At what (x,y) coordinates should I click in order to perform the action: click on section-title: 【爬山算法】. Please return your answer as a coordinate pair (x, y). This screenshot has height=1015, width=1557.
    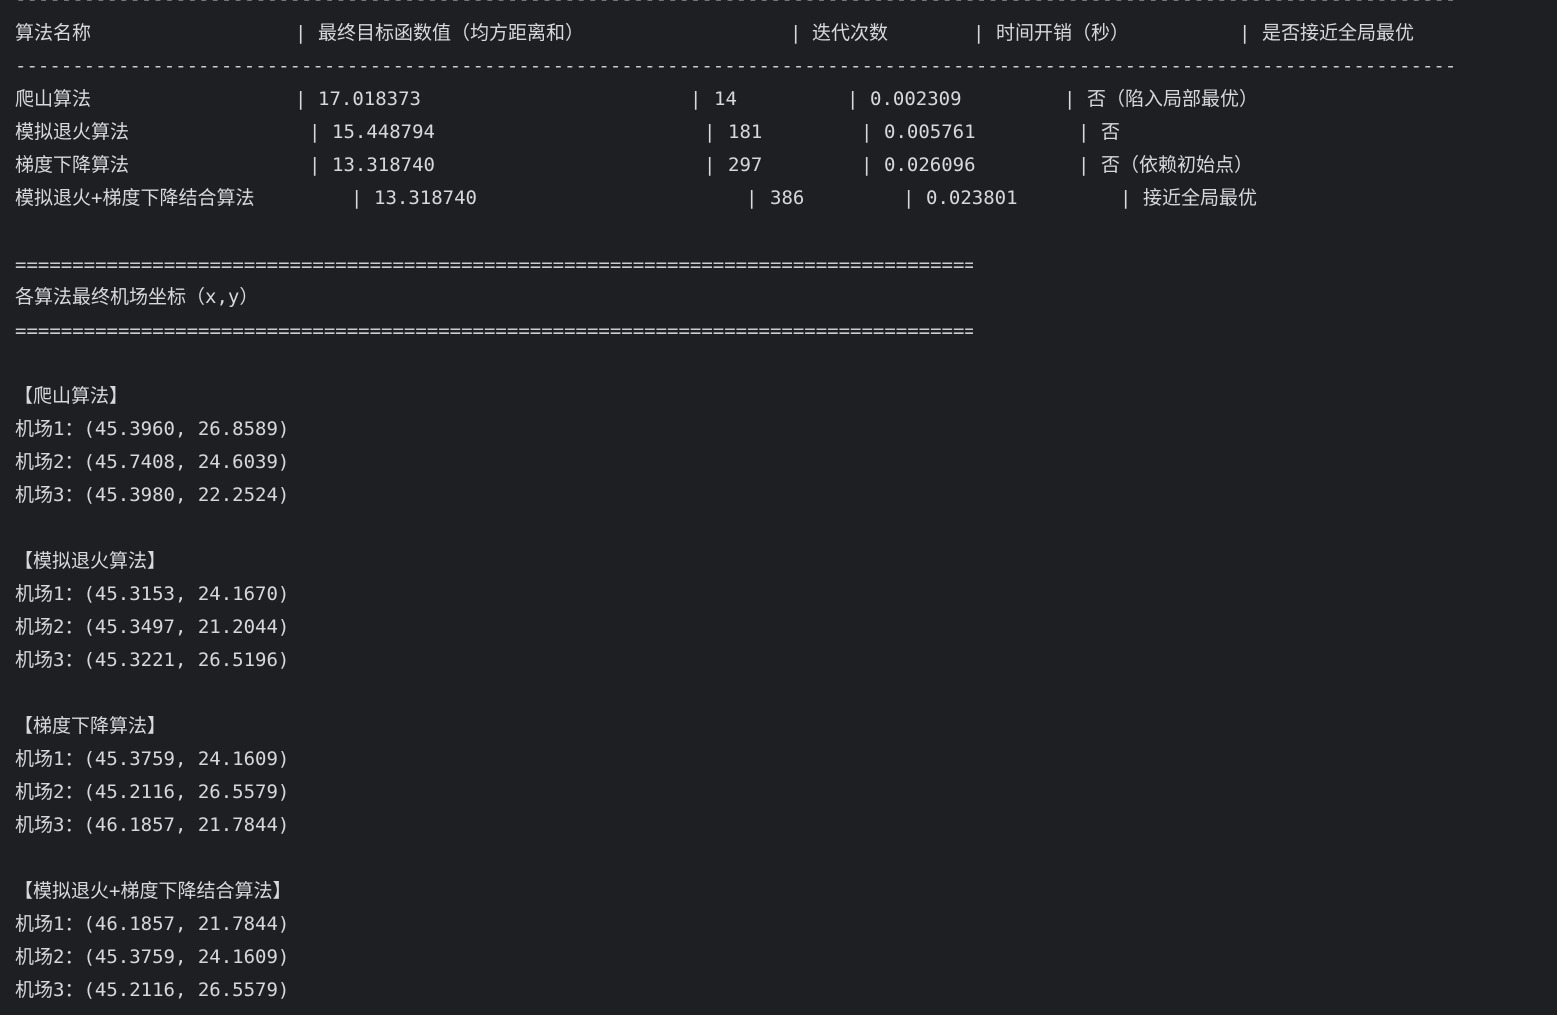
    Looking at the image, I should click on (71, 396).